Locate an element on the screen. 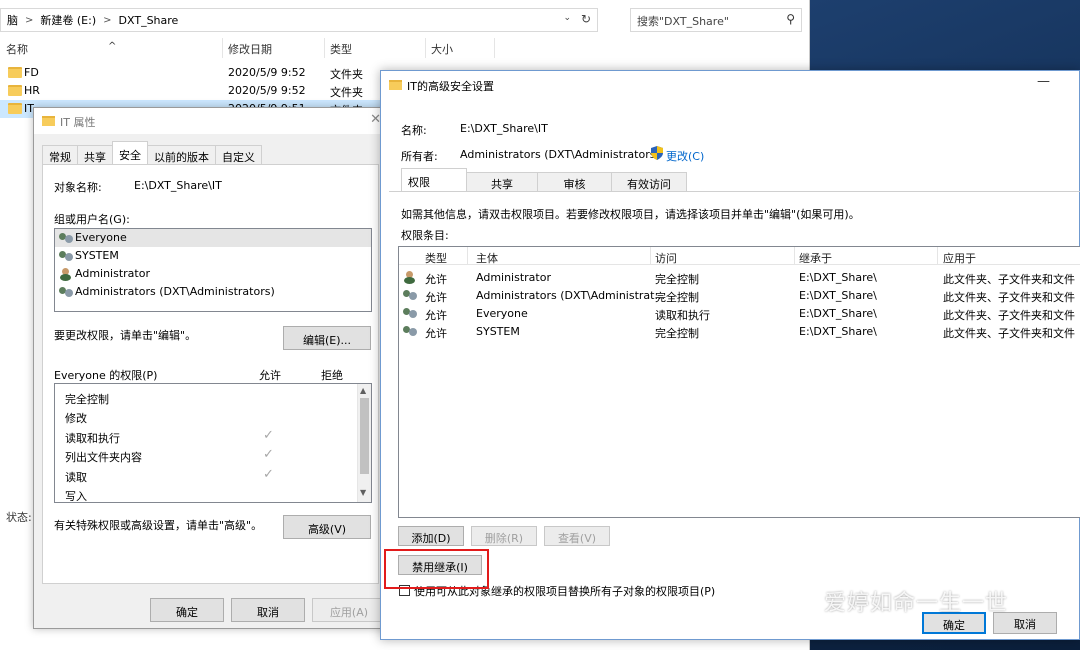  watermark-text: 爱婷如命一生一世 is located at coordinates (916, 603).